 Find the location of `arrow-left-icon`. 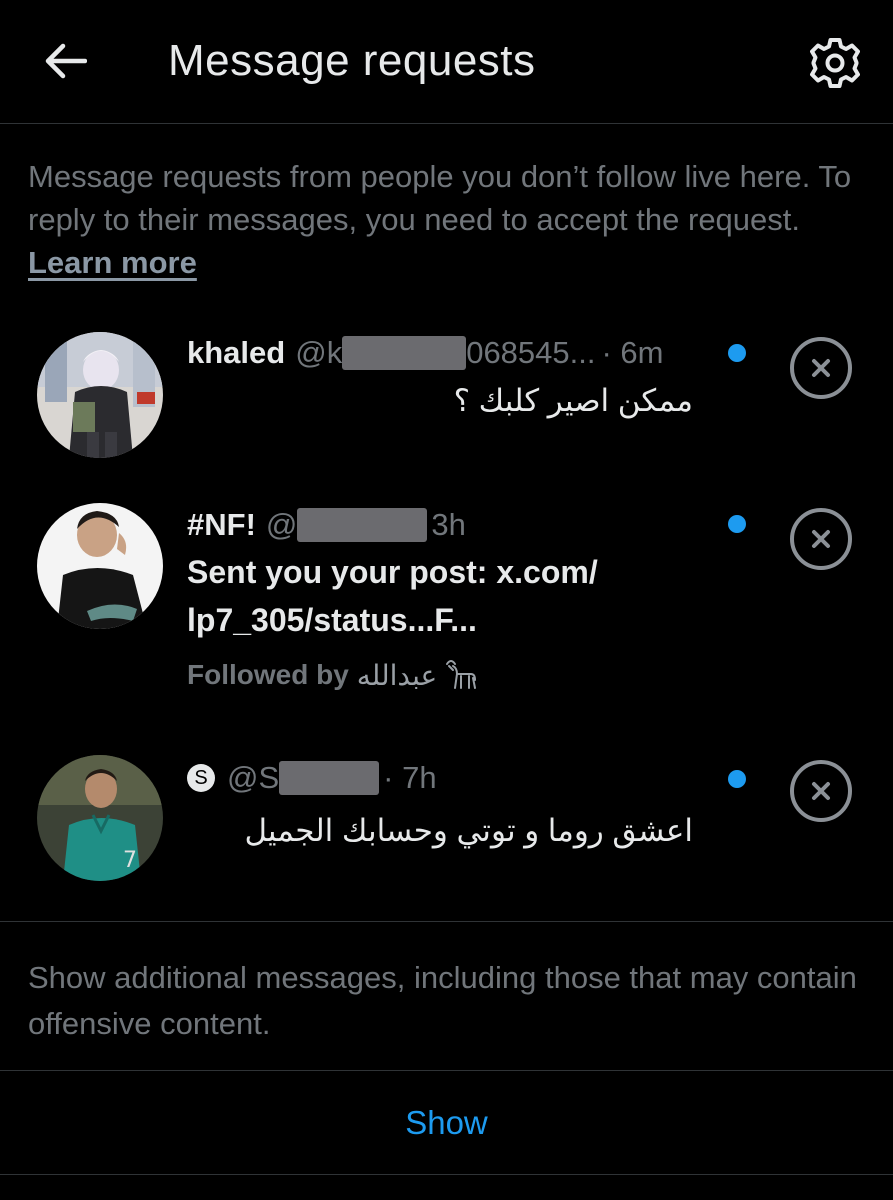

arrow-left-icon is located at coordinates (66, 61).